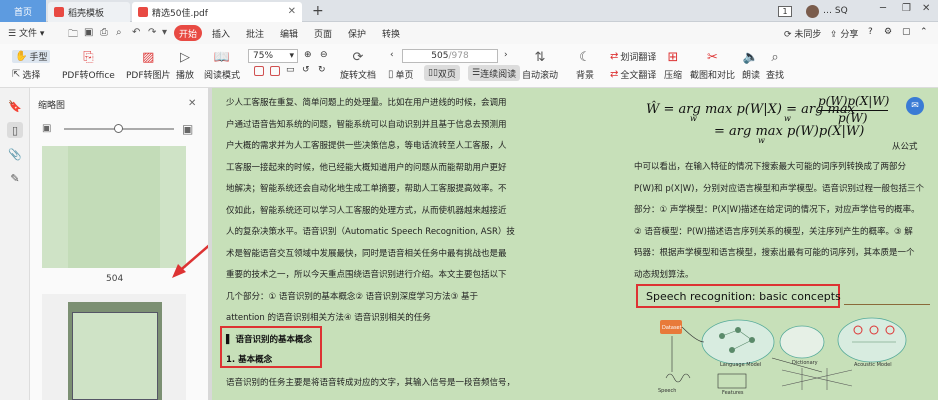 The image size is (938, 400). Describe the element at coordinates (88, 32) in the screenshot. I see `save-icon: ▣` at that location.